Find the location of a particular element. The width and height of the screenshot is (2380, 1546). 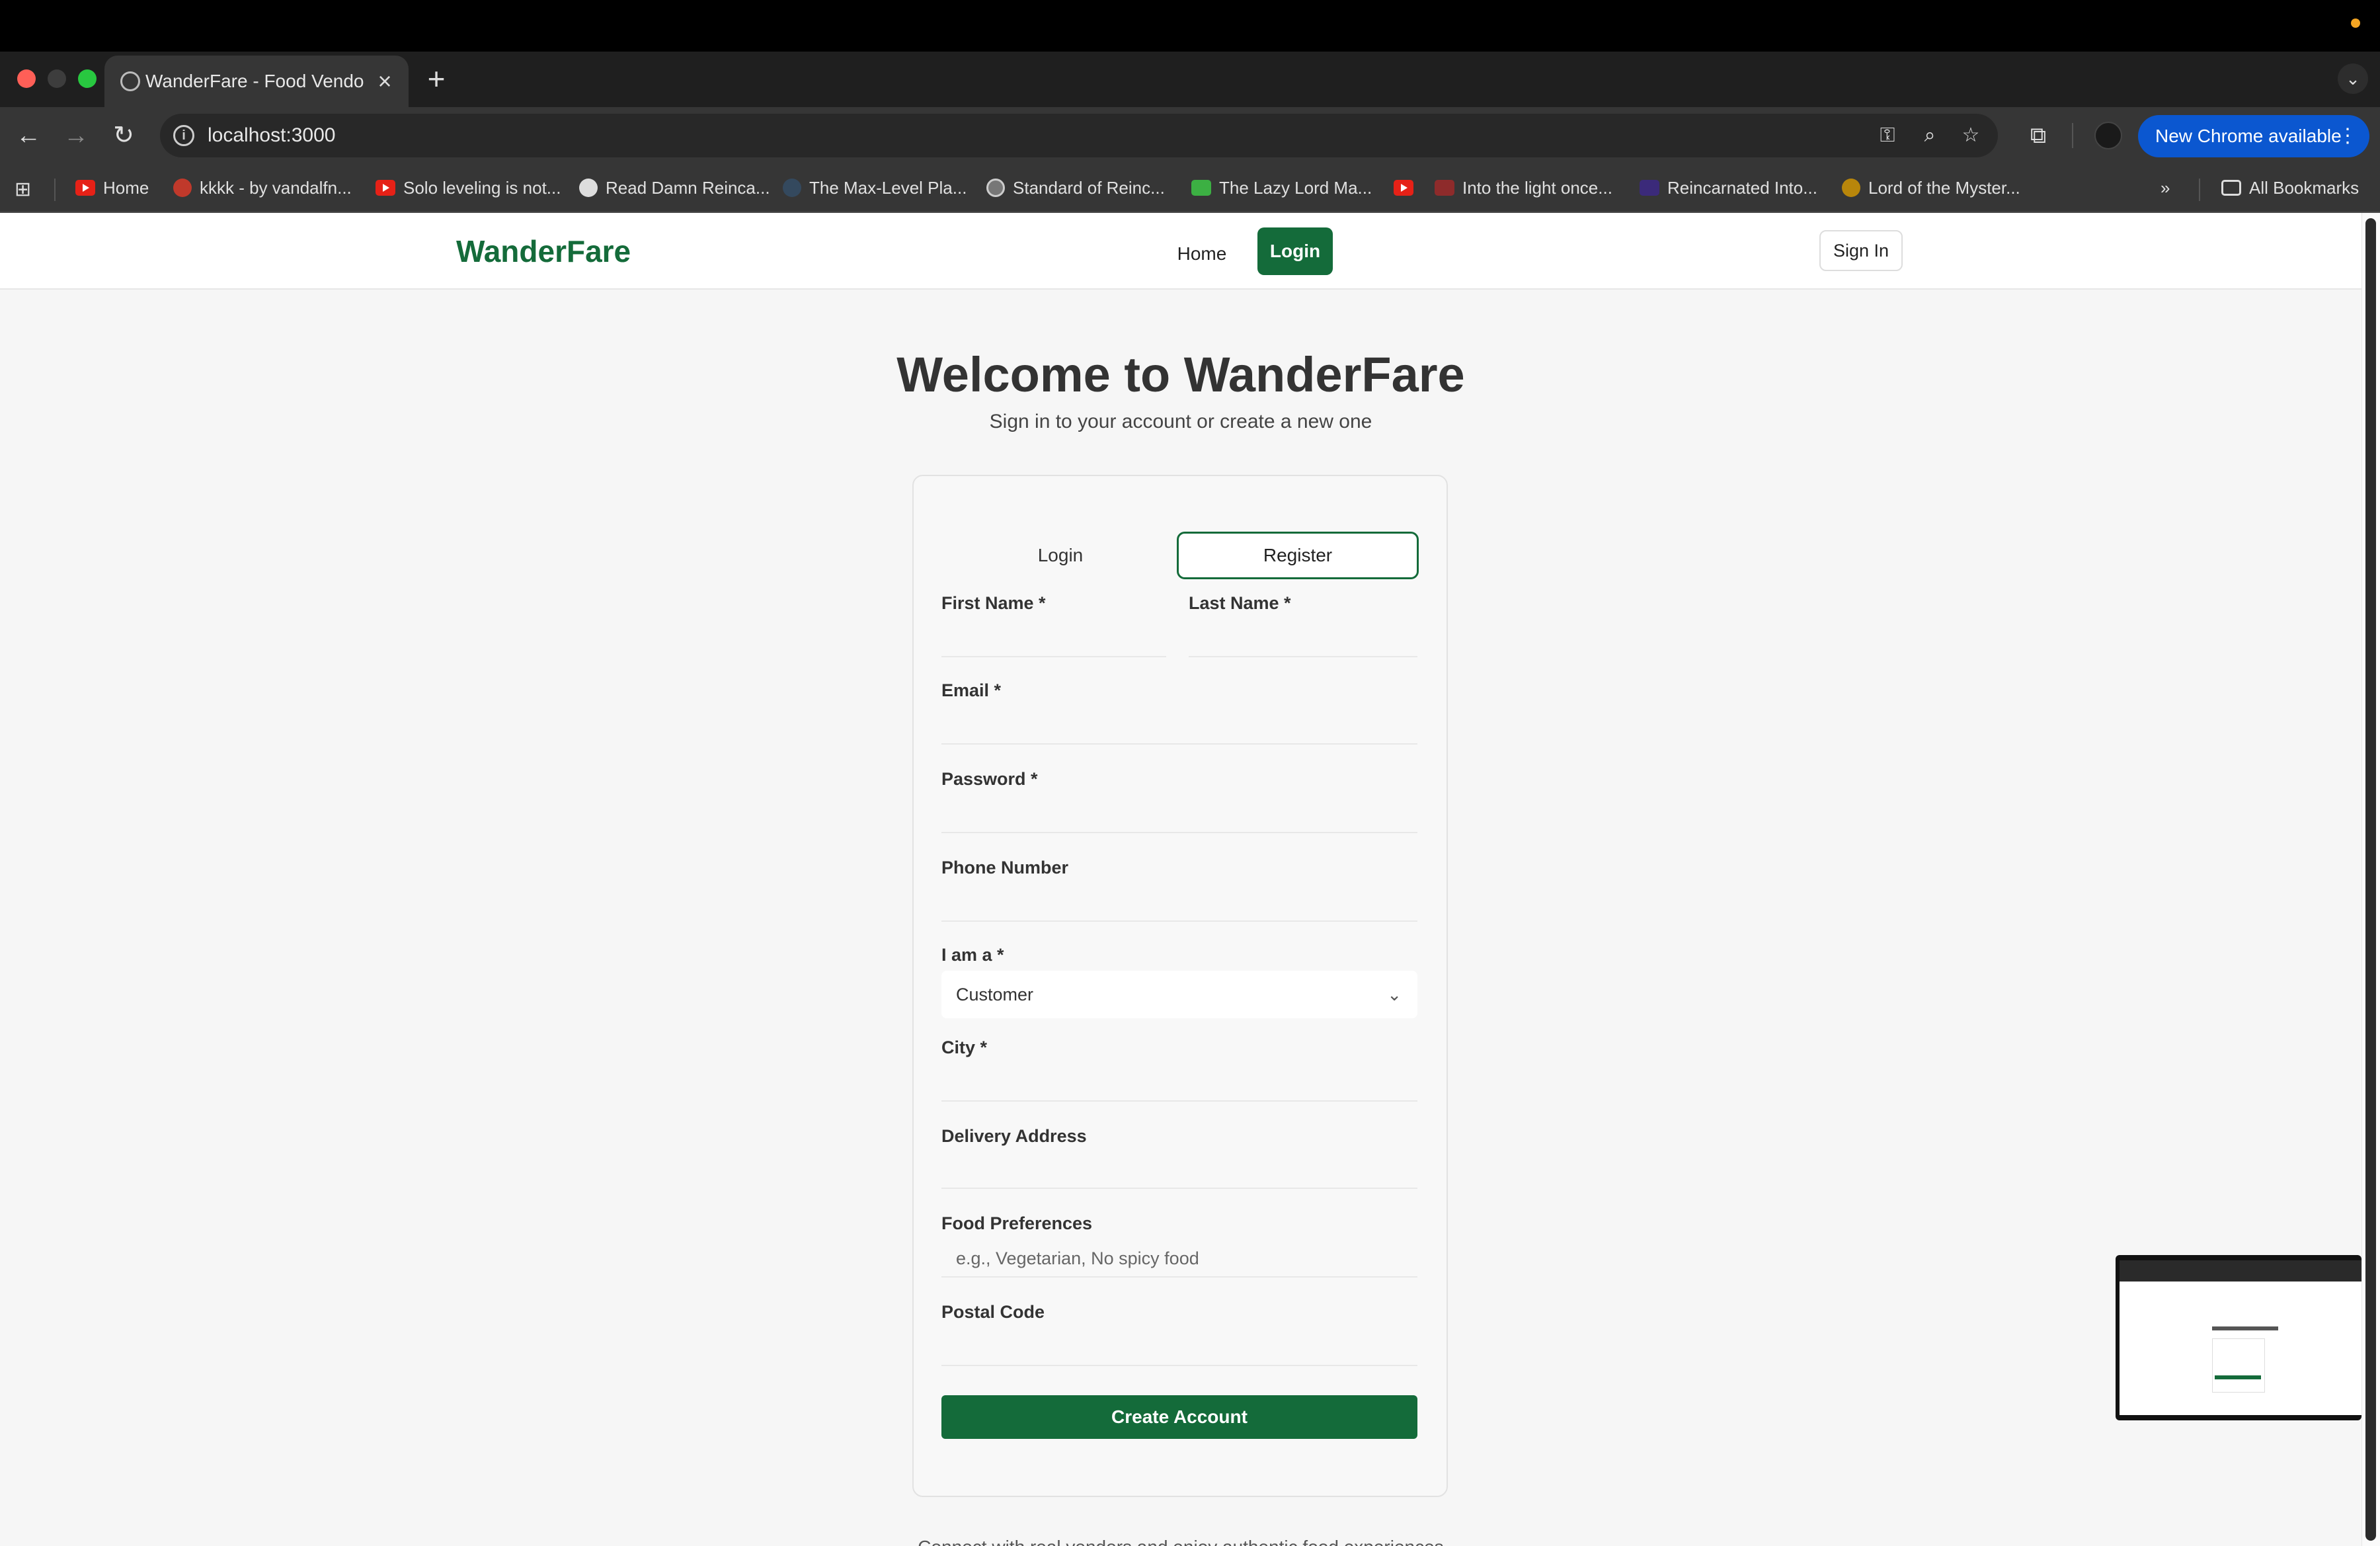

bookmark-item: Home is located at coordinates (112, 188).